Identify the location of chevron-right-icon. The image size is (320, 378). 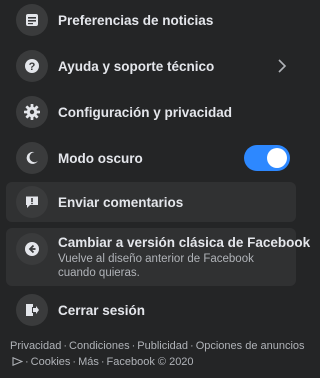
(282, 66).